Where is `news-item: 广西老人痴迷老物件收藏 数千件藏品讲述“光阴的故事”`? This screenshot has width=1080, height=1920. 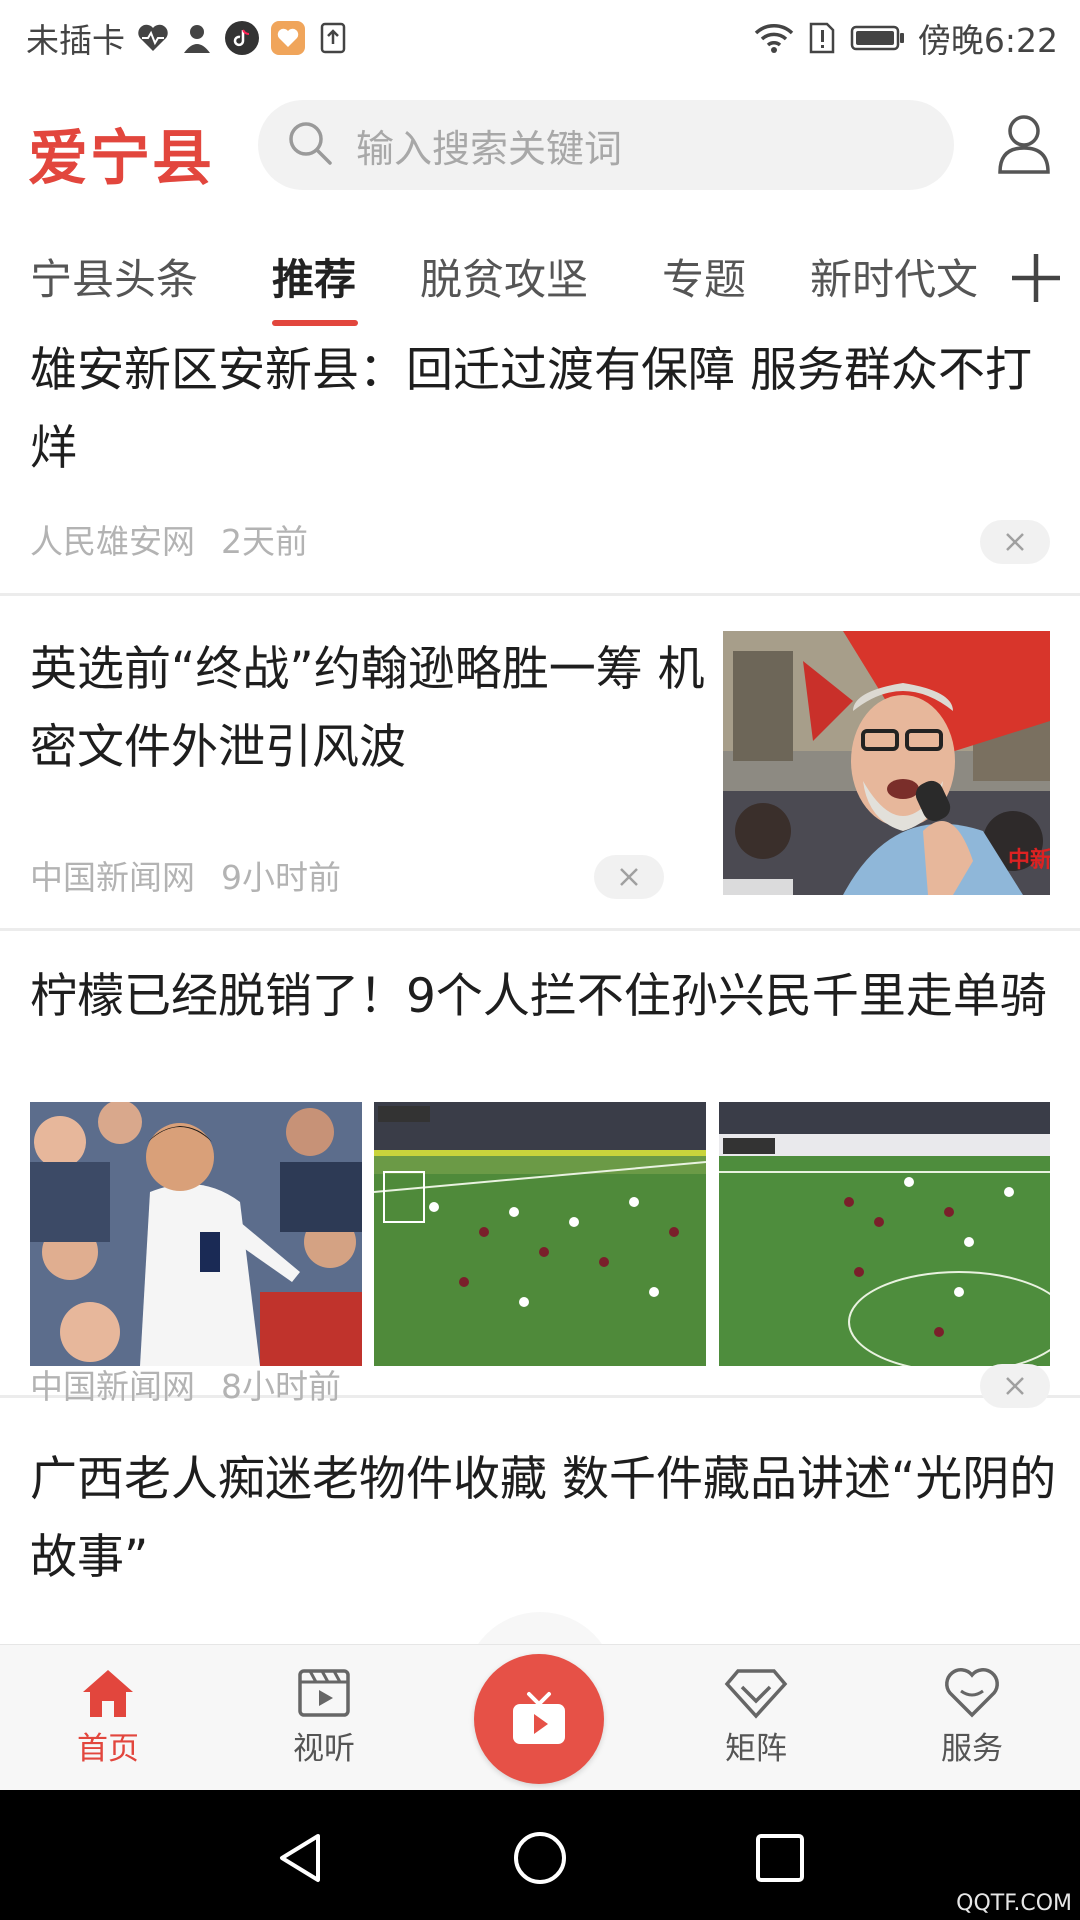 news-item: 广西老人痴迷老物件收藏 数千件藏品讲述“光阴的故事” is located at coordinates (540, 1522).